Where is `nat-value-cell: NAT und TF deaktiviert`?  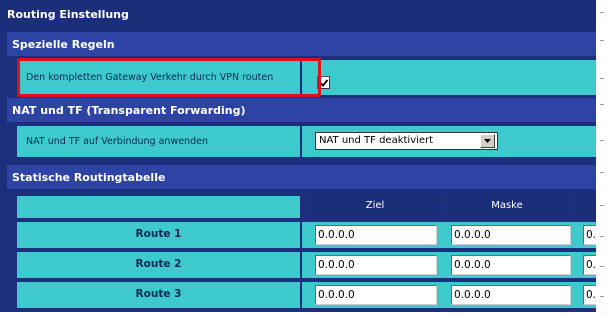
nat-value-cell: NAT und TF deaktiviert is located at coordinates (454, 141).